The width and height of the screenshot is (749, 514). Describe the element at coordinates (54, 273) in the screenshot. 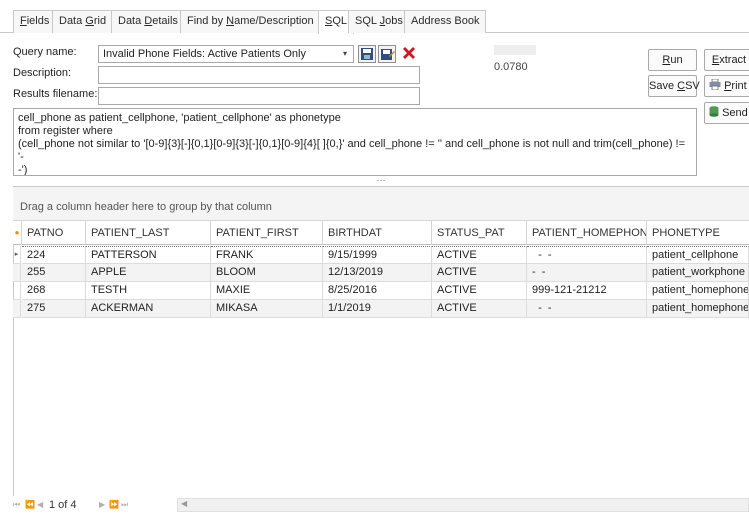

I see `cell-patno: 255` at that location.